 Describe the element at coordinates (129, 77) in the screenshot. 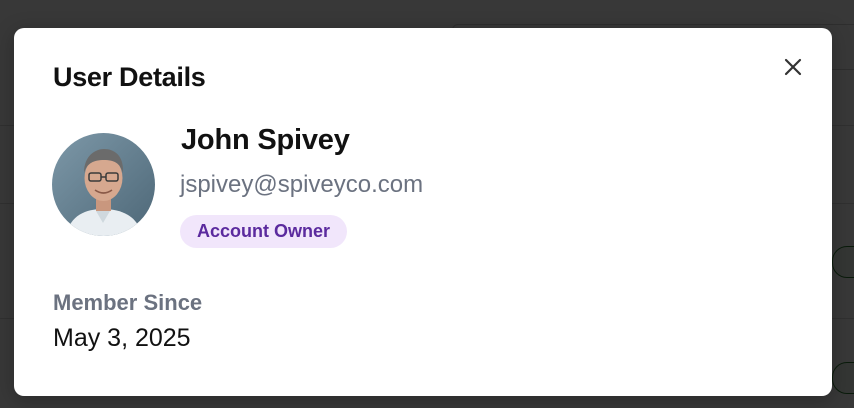

I see `modal-title: User Details` at that location.